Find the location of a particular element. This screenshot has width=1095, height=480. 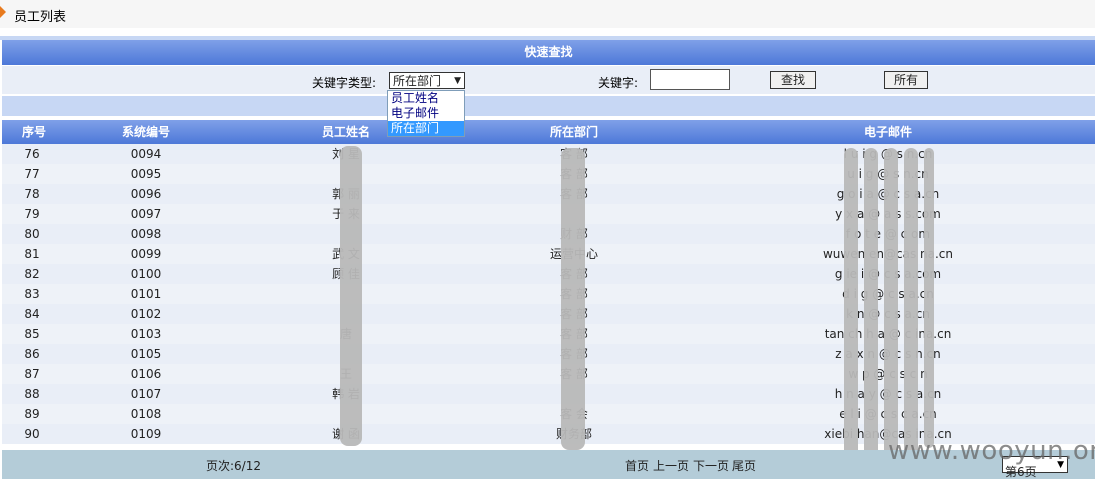

page-title: 员工列表 is located at coordinates (40, 17).